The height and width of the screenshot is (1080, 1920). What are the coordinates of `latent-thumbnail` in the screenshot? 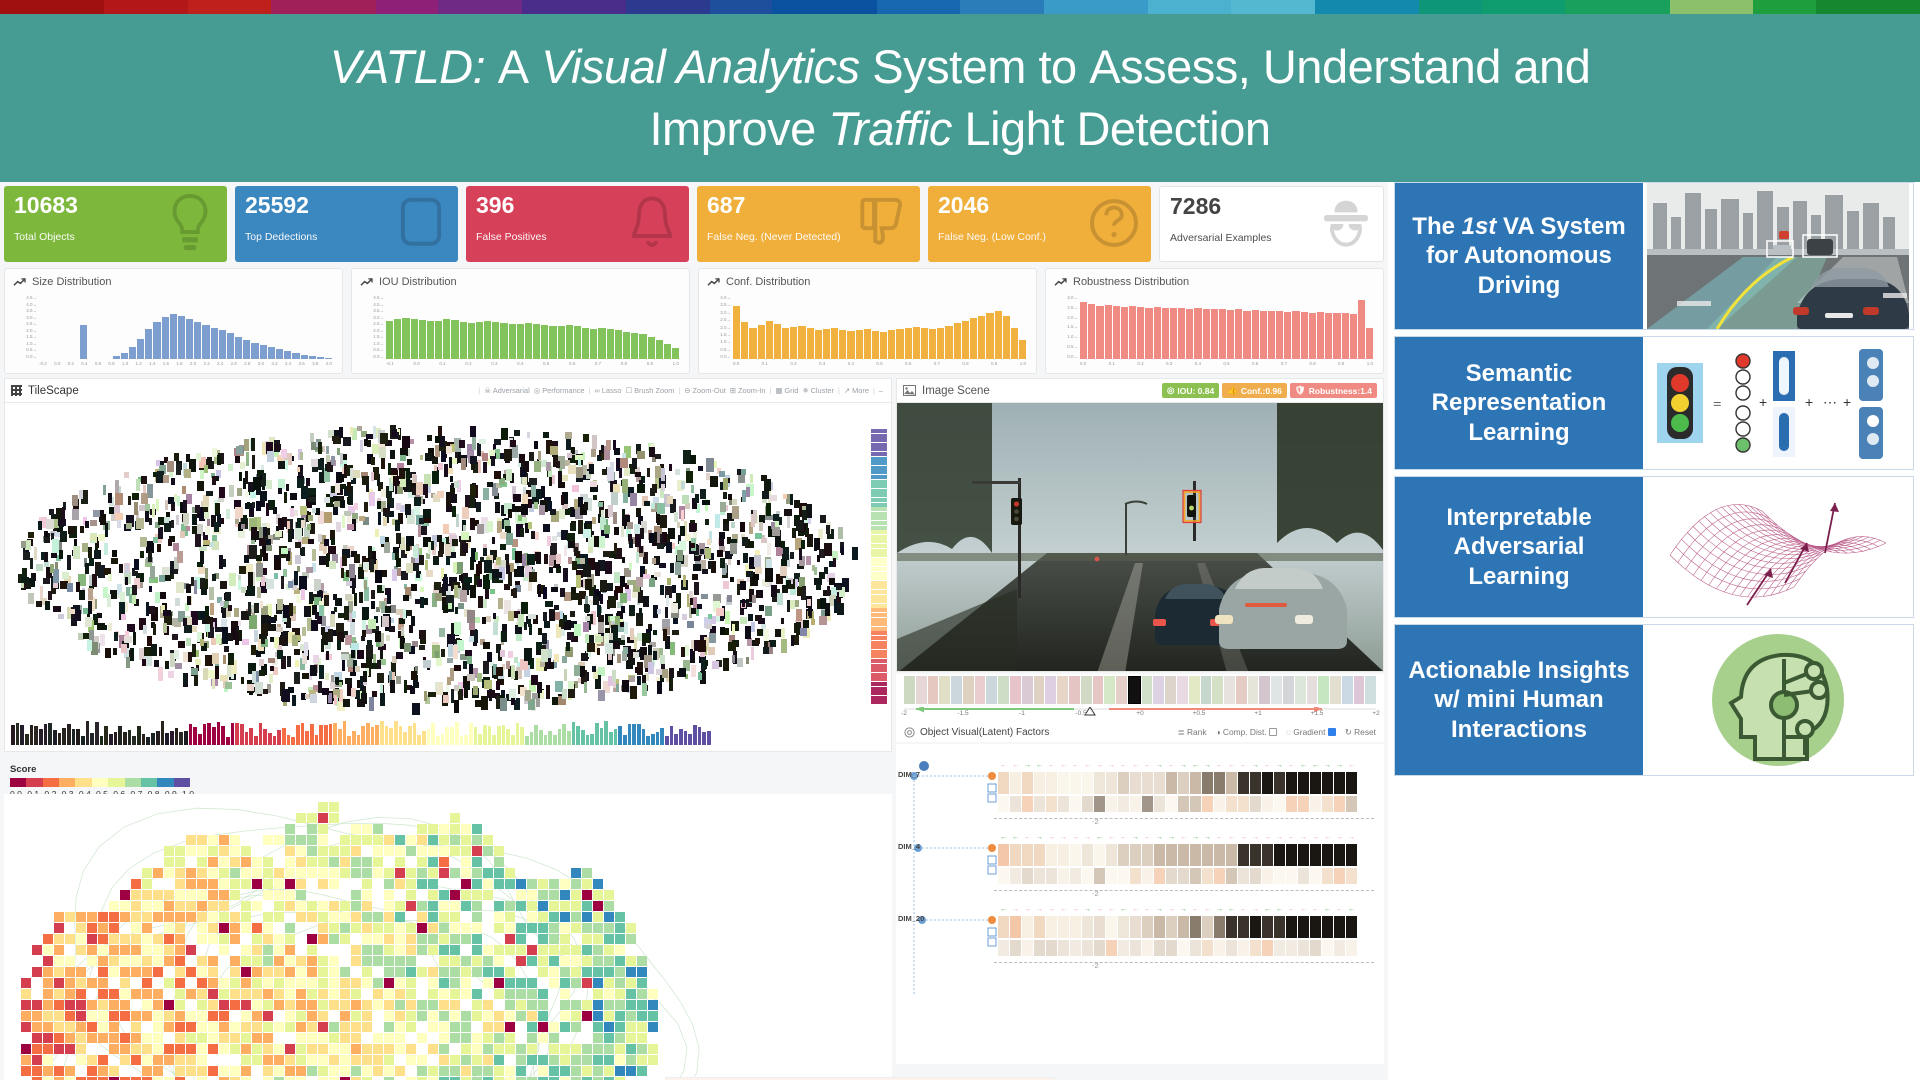 It's located at (1134, 690).